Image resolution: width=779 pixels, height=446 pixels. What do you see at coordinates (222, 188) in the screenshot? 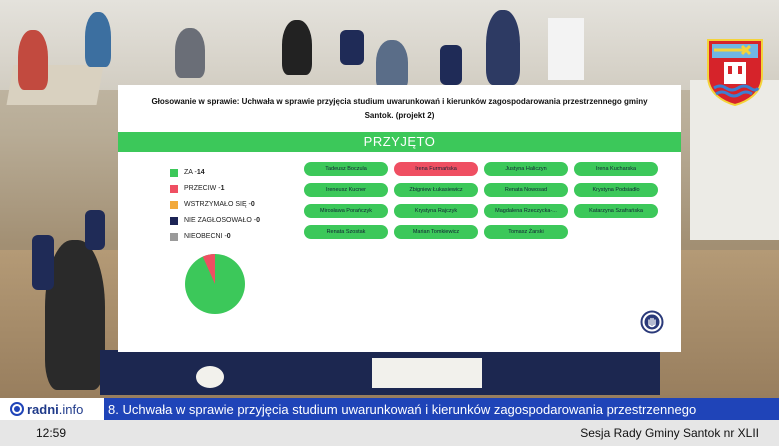
I see `legend-count: 1` at bounding box center [222, 188].